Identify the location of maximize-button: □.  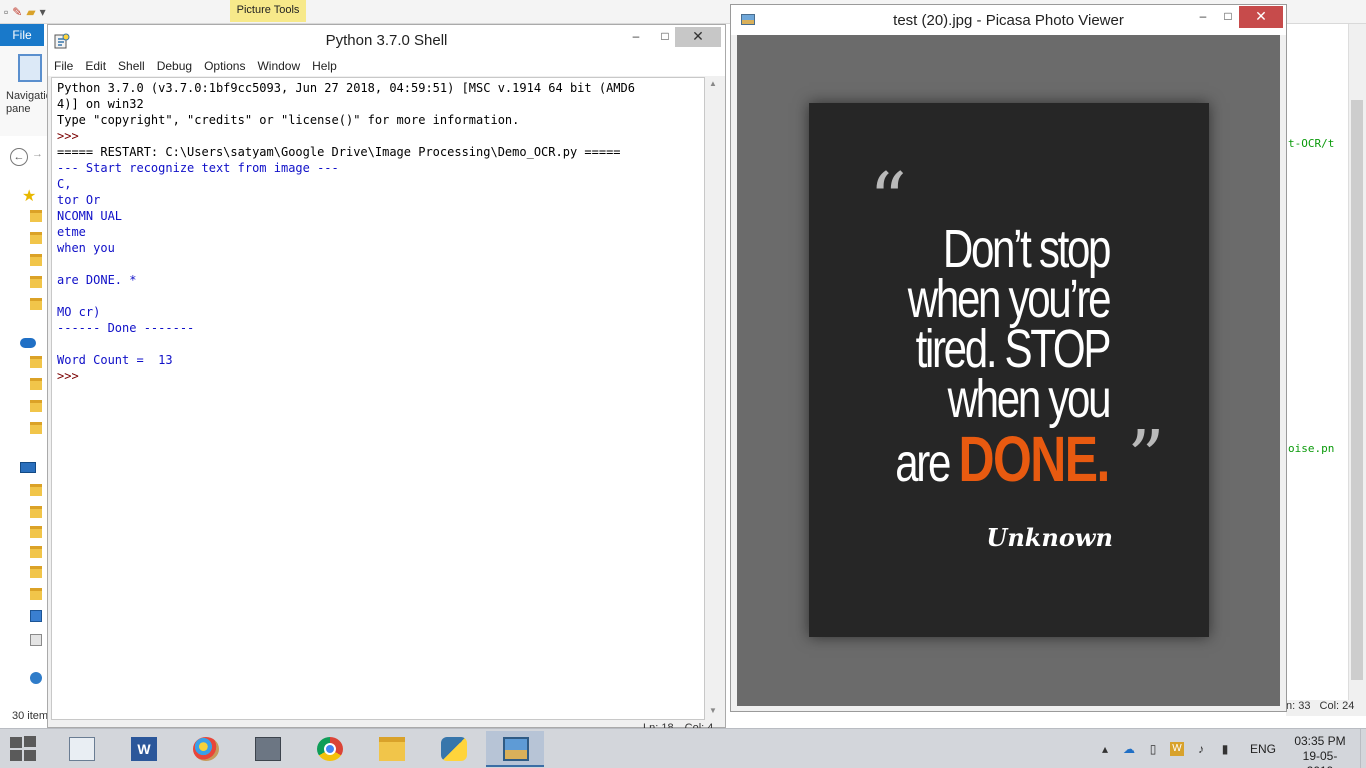
(1228, 17).